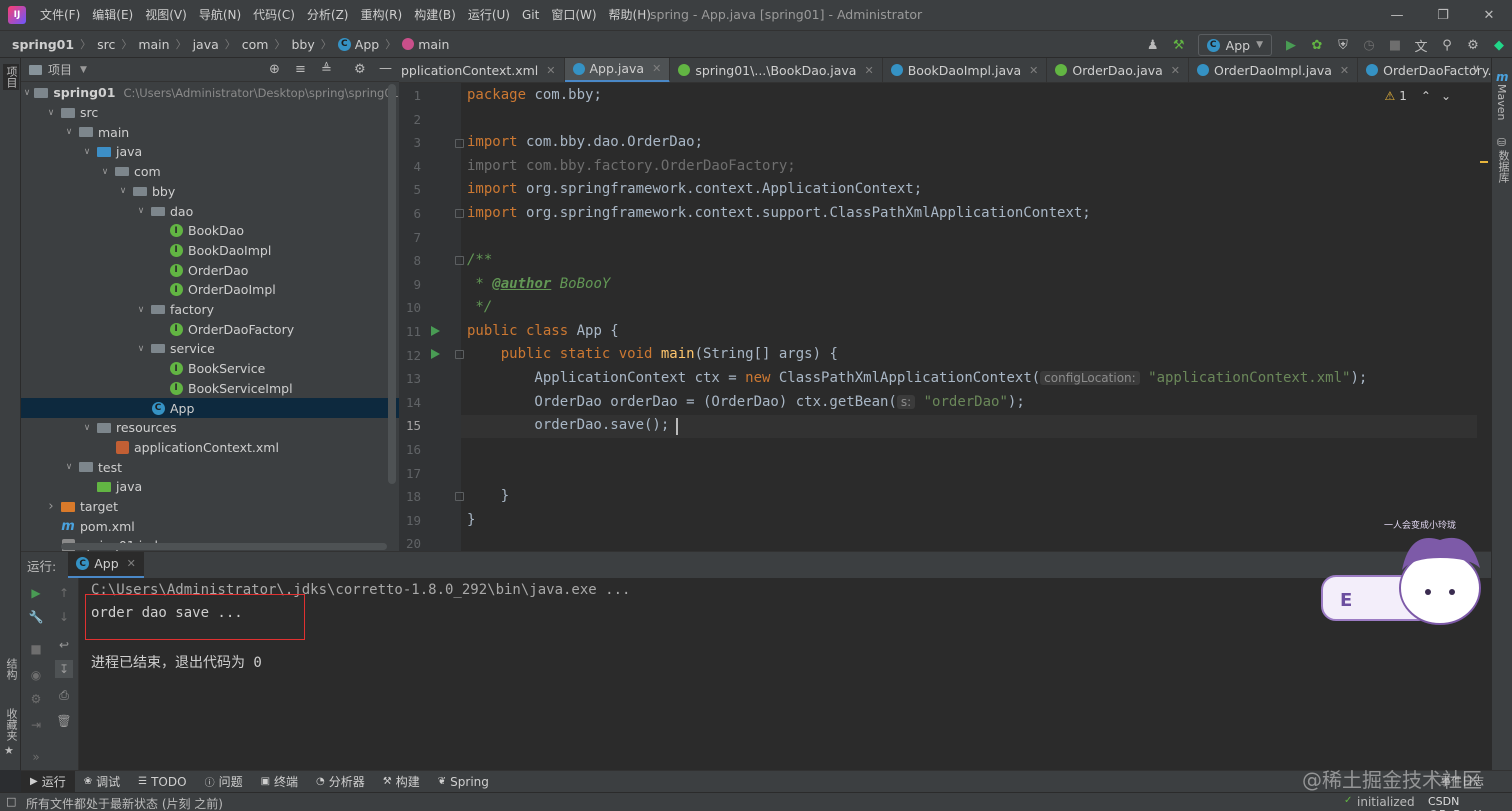 This screenshot has width=1512, height=811. Describe the element at coordinates (1386, 802) in the screenshot. I see `status-initialized: initialized` at that location.